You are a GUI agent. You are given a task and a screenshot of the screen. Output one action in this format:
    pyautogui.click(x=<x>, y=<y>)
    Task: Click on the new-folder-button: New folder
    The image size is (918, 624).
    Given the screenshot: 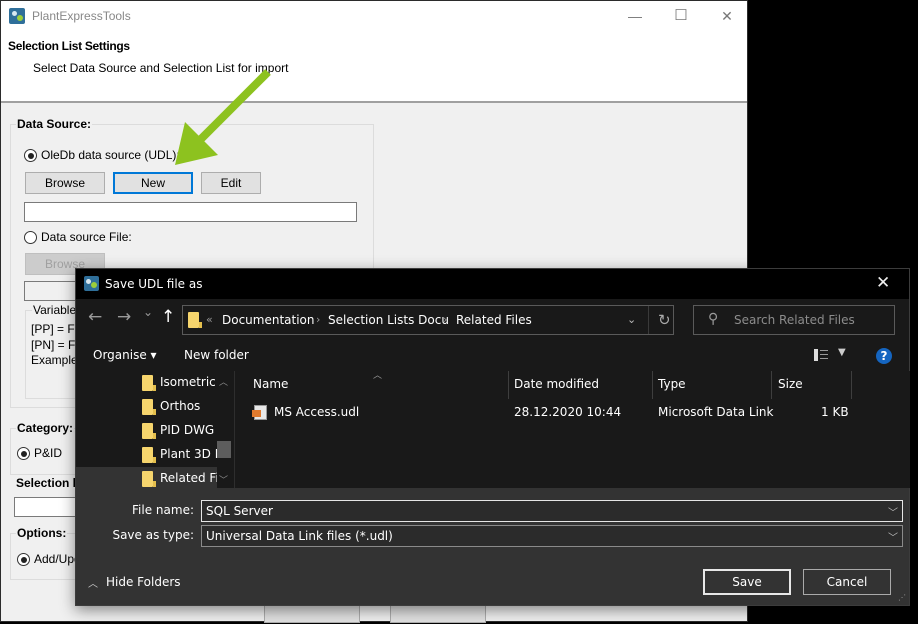 What is the action you would take?
    pyautogui.click(x=216, y=355)
    